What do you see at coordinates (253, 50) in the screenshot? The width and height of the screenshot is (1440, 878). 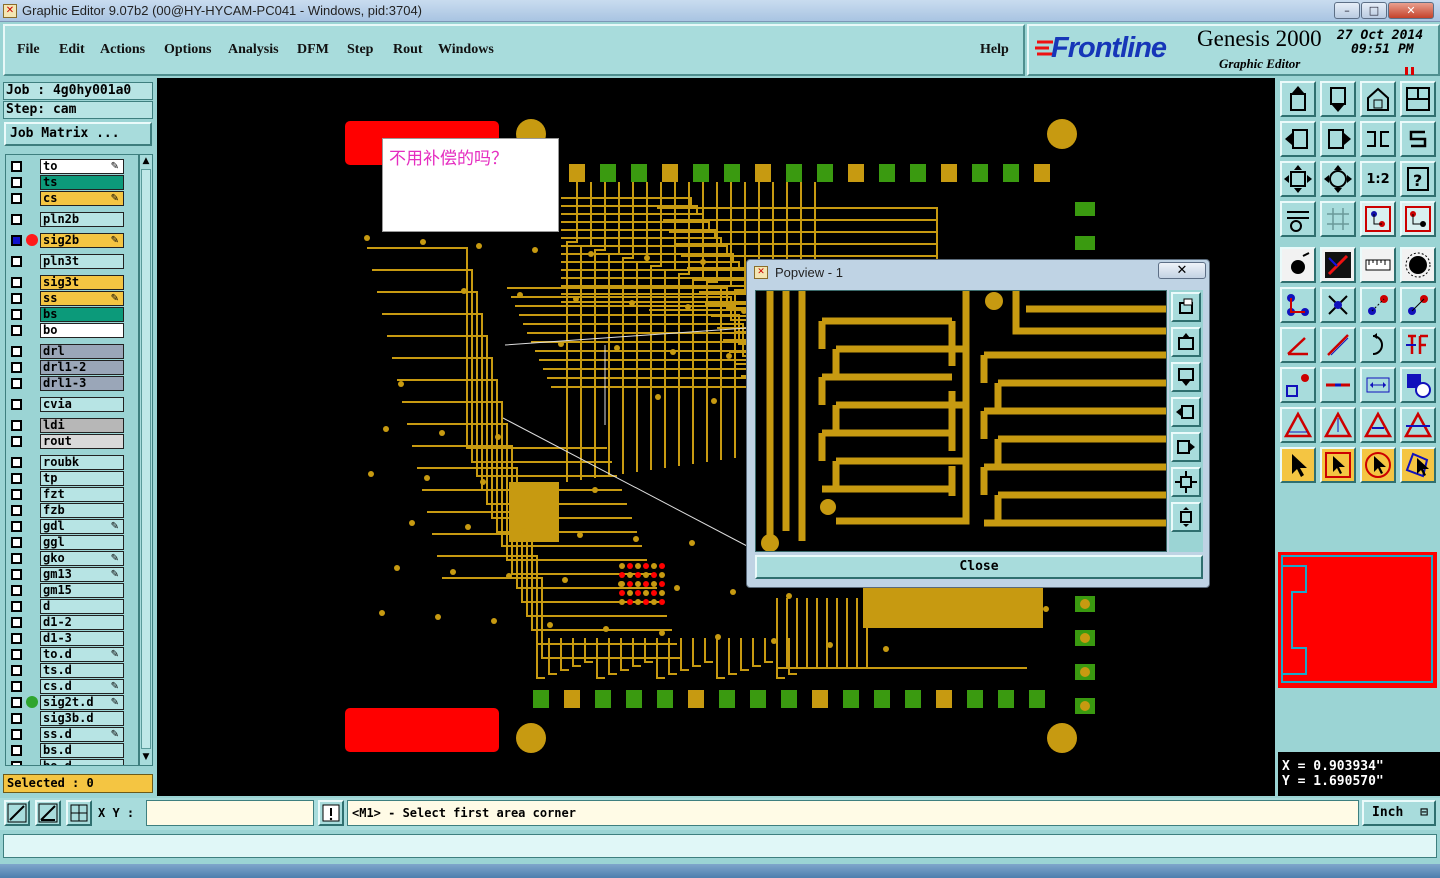 I see `menu-analysis: Analysis` at bounding box center [253, 50].